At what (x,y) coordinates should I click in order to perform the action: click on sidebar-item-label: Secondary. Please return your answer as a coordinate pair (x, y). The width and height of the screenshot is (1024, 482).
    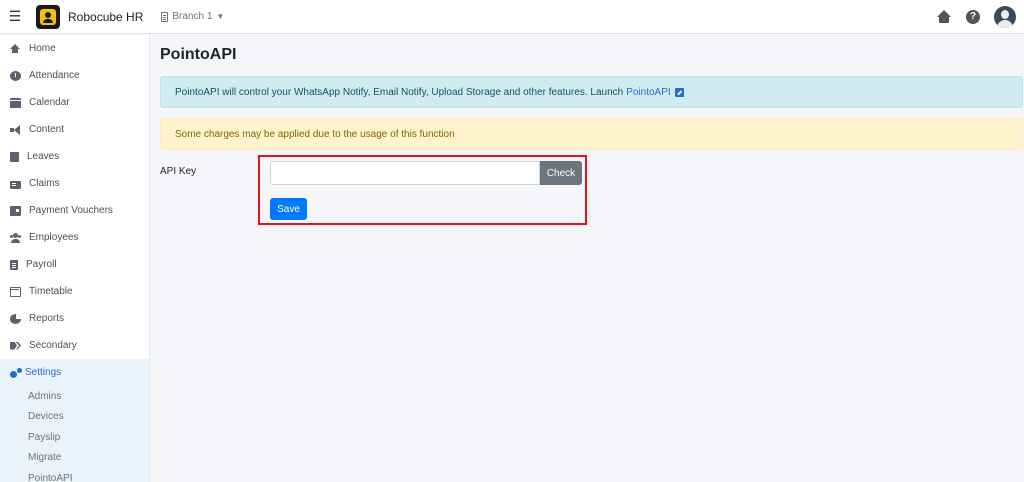
    Looking at the image, I should click on (53, 345).